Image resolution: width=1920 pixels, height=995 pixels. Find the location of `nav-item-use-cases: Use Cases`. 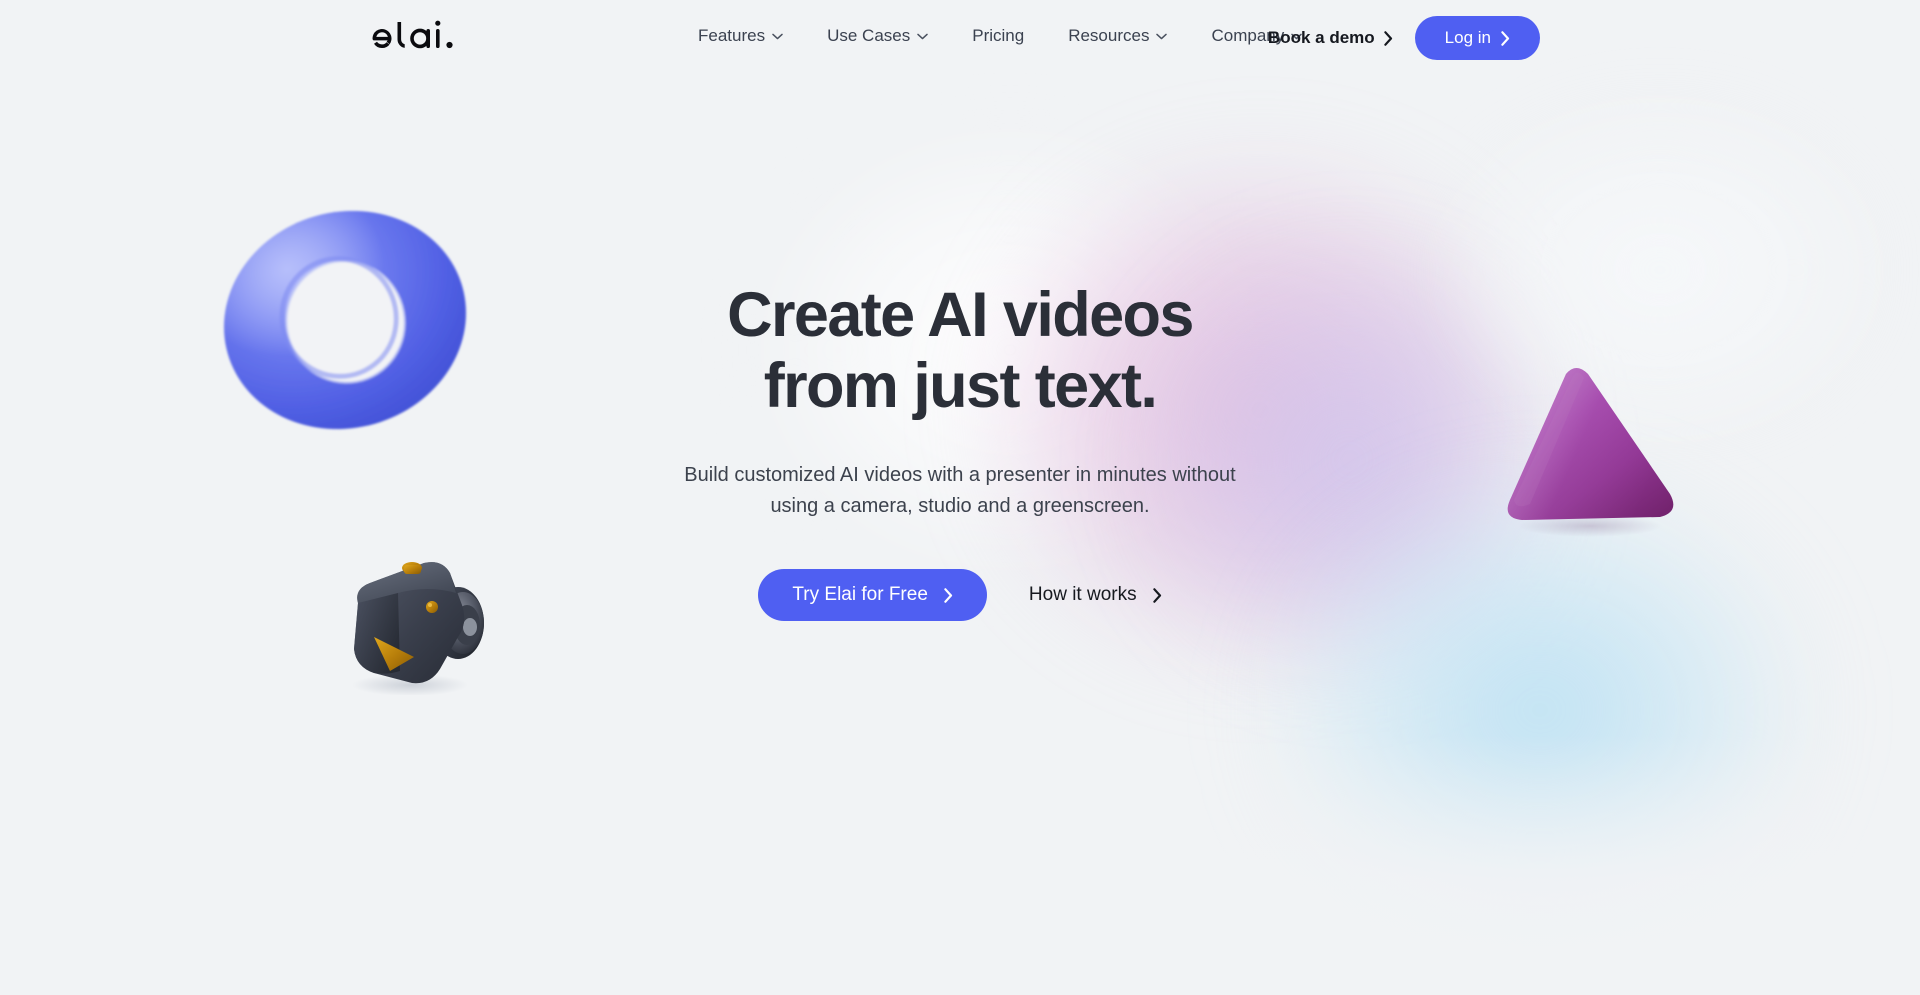

nav-item-use-cases: Use Cases is located at coordinates (877, 36).